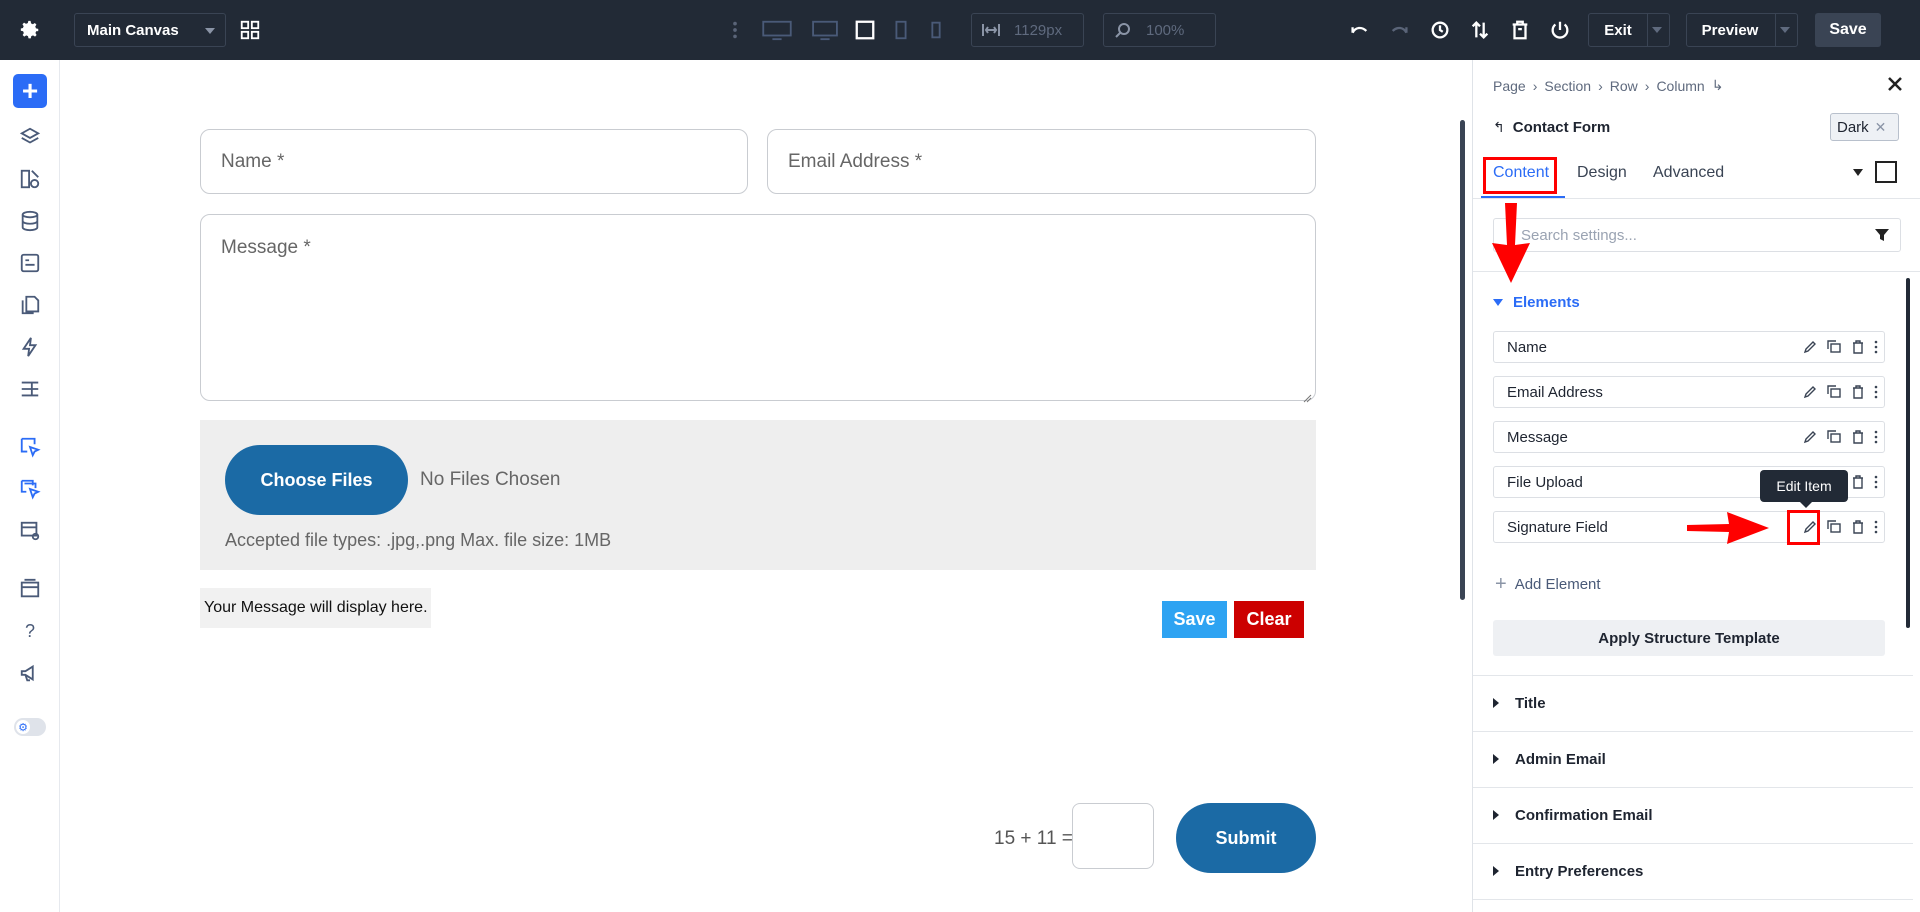 Image resolution: width=1920 pixels, height=912 pixels. Describe the element at coordinates (1194, 619) in the screenshot. I see `signature-save-button: Save` at that location.